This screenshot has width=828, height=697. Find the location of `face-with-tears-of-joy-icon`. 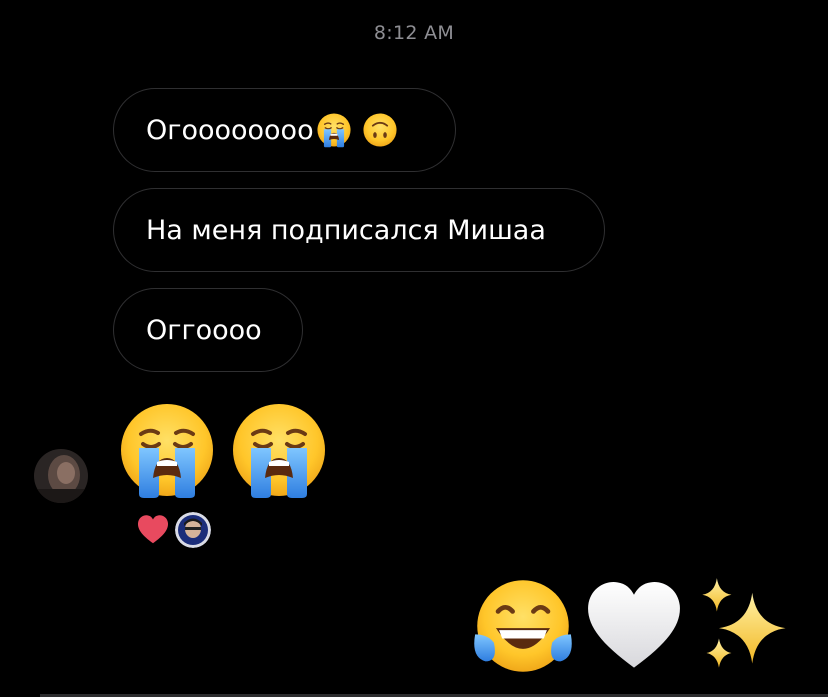

face-with-tears-of-joy-icon is located at coordinates (523, 626).